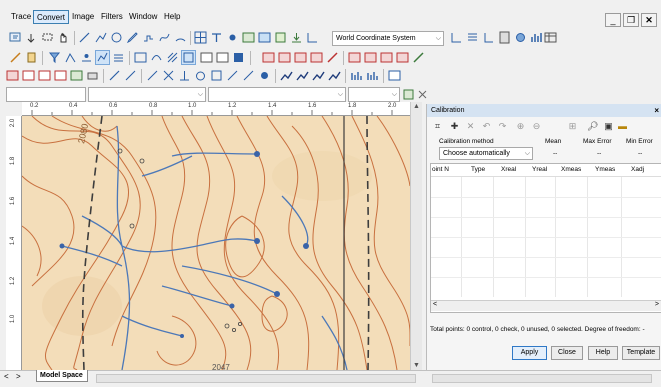 The image size is (661, 387). What do you see at coordinates (164, 37) in the screenshot?
I see `curve-icon` at bounding box center [164, 37].